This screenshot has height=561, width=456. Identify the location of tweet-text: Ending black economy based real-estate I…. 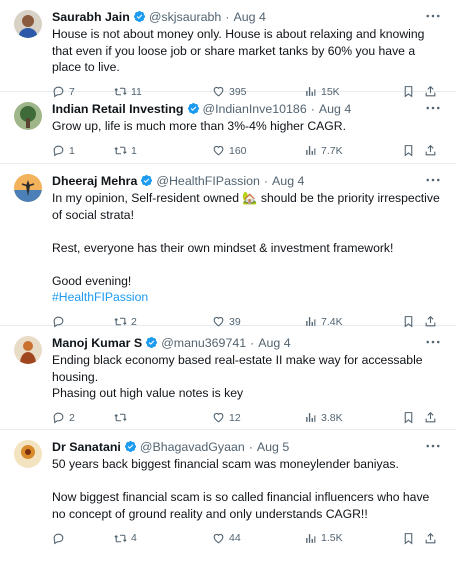
(237, 376).